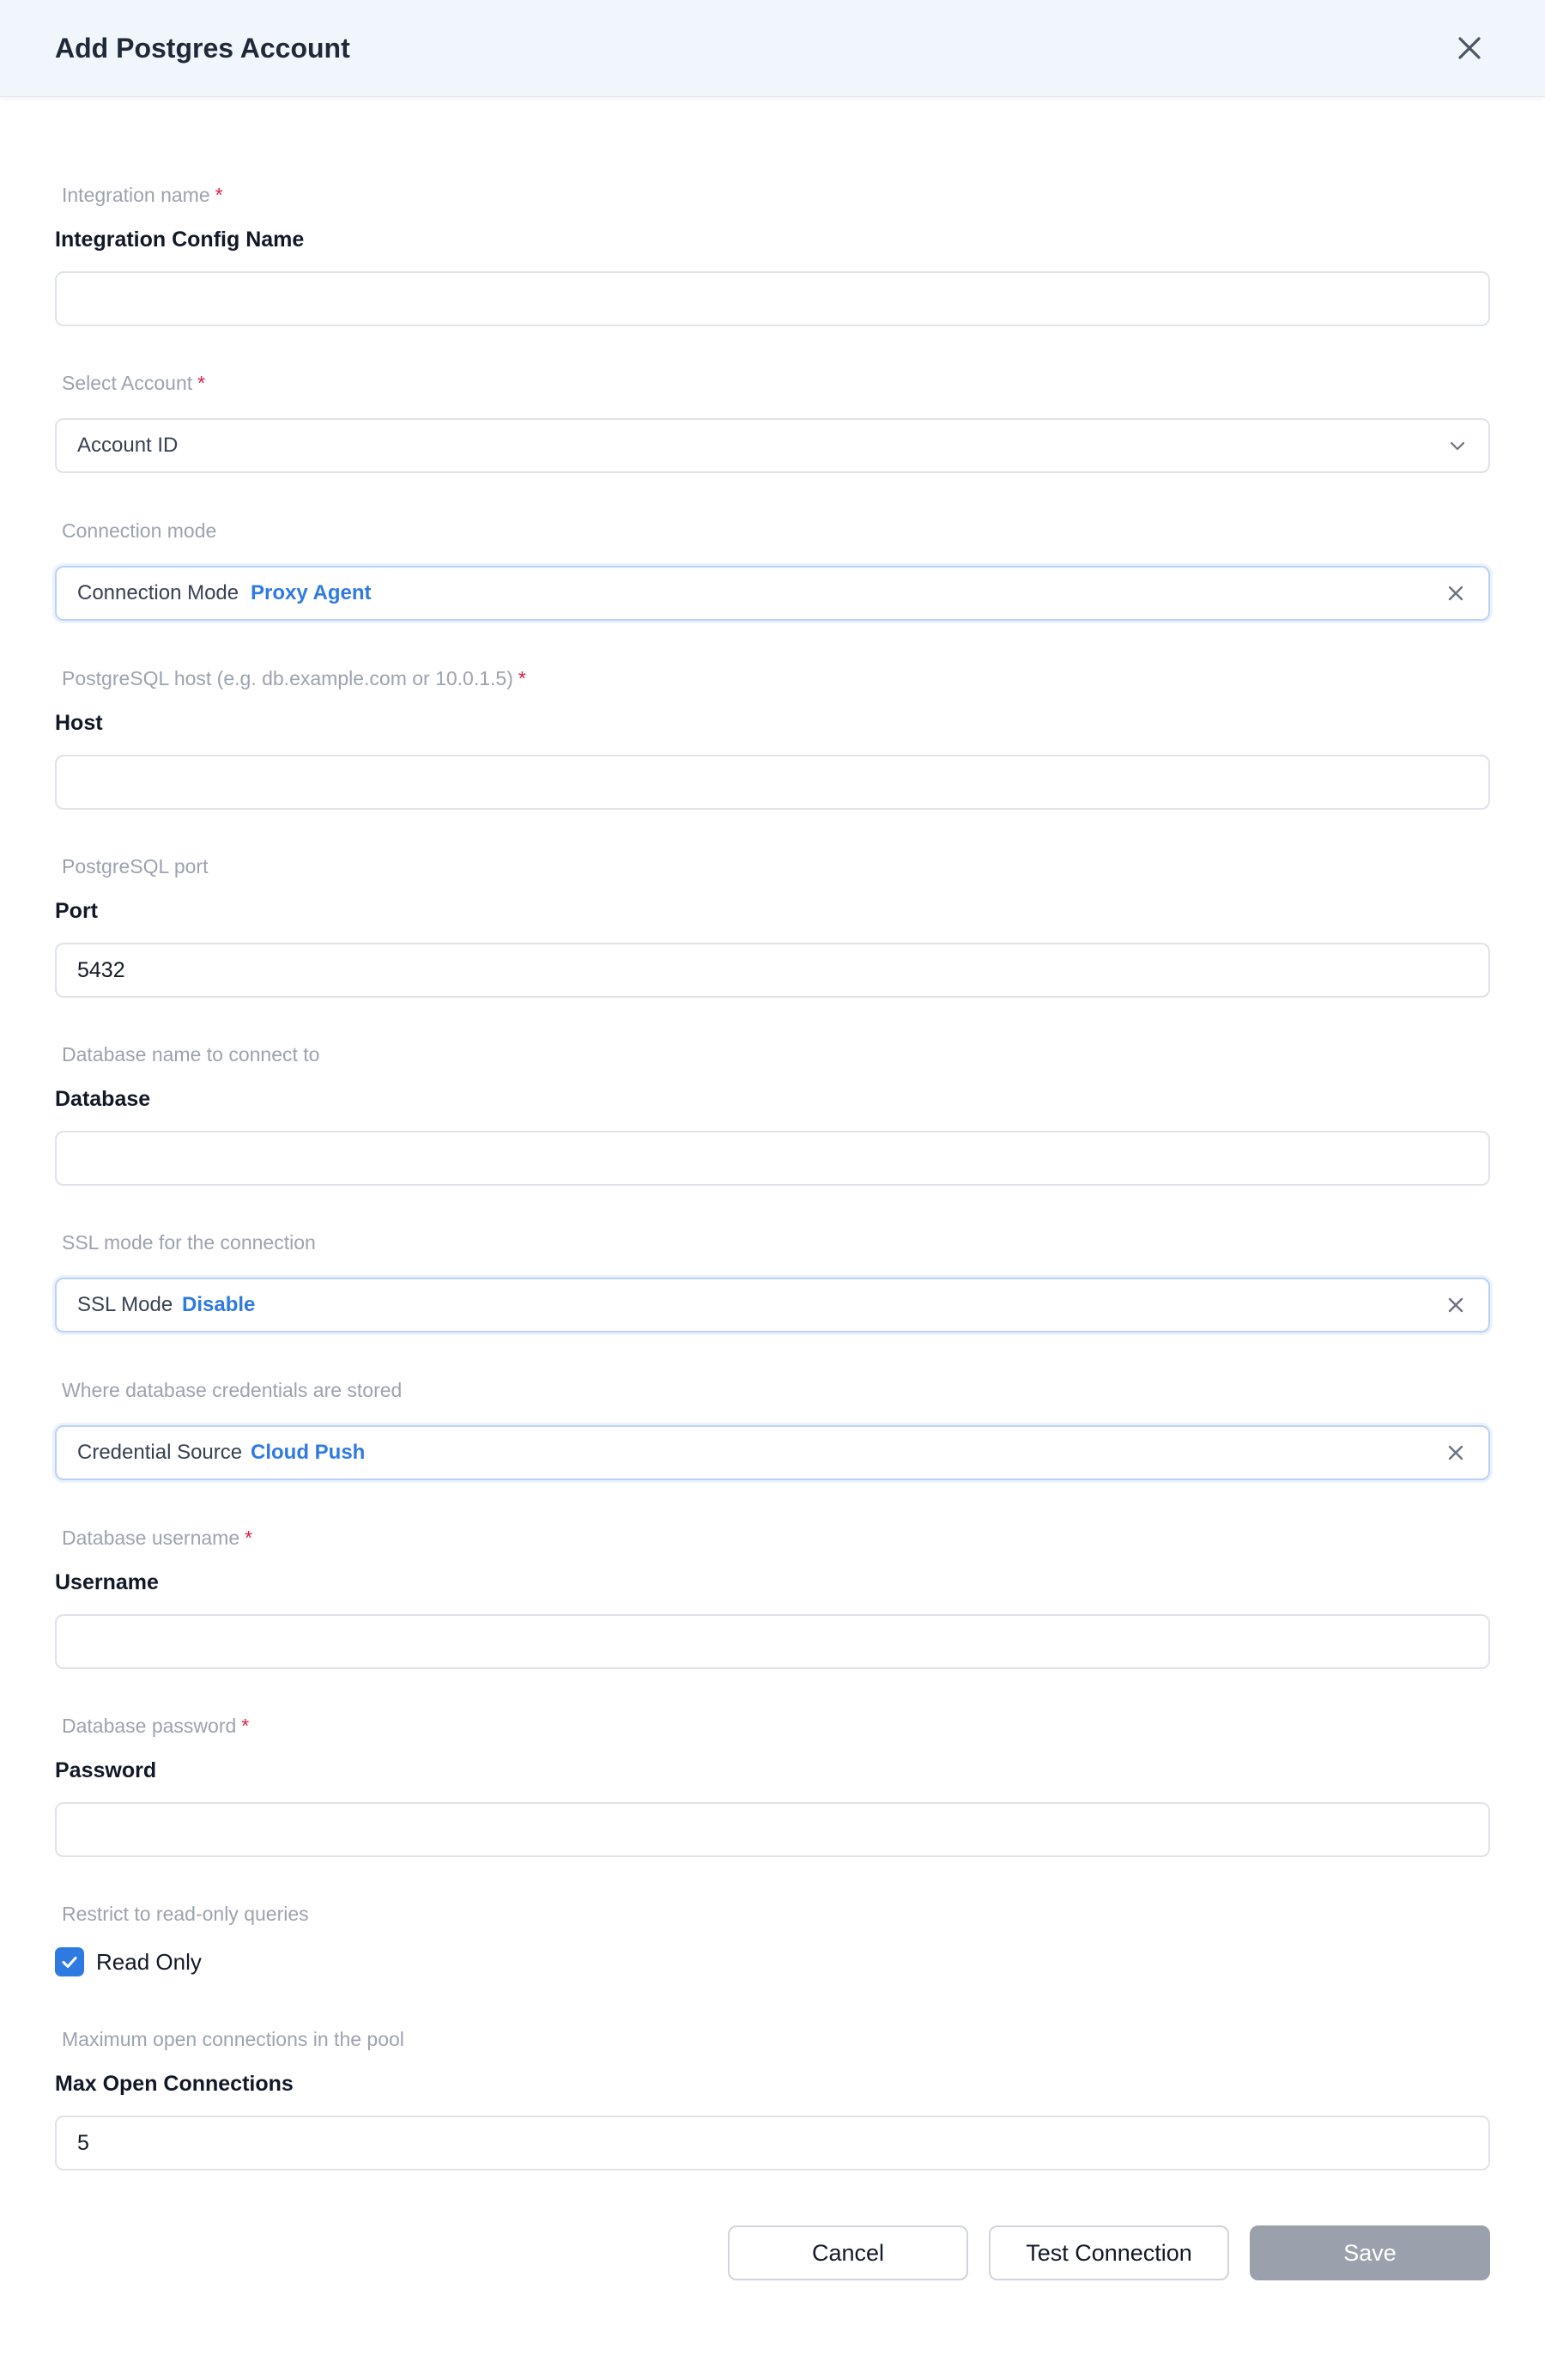 Image resolution: width=1545 pixels, height=2380 pixels. I want to click on database-field: Database name to connect to Database, so click(772, 1113).